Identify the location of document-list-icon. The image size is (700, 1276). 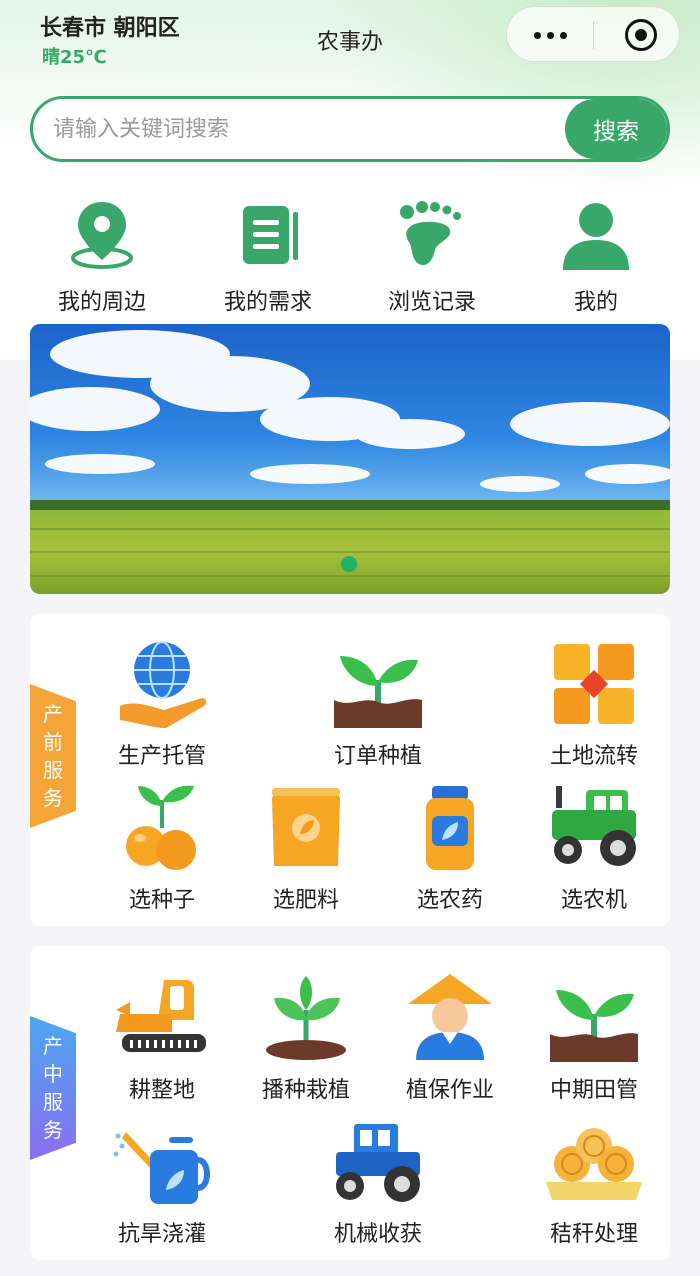
(270, 235).